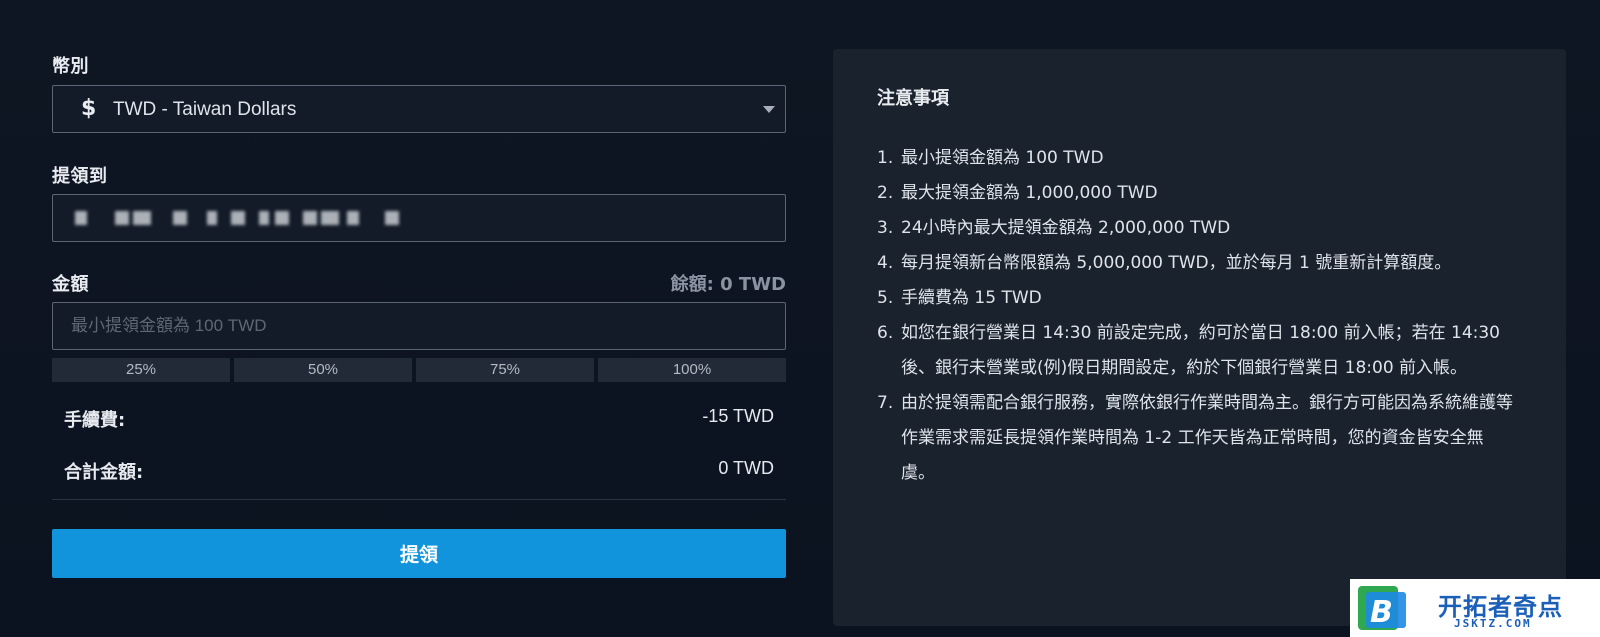  What do you see at coordinates (1197, 158) in the screenshot?
I see `note-item: 1. 最小提領金額為 100 TWD` at bounding box center [1197, 158].